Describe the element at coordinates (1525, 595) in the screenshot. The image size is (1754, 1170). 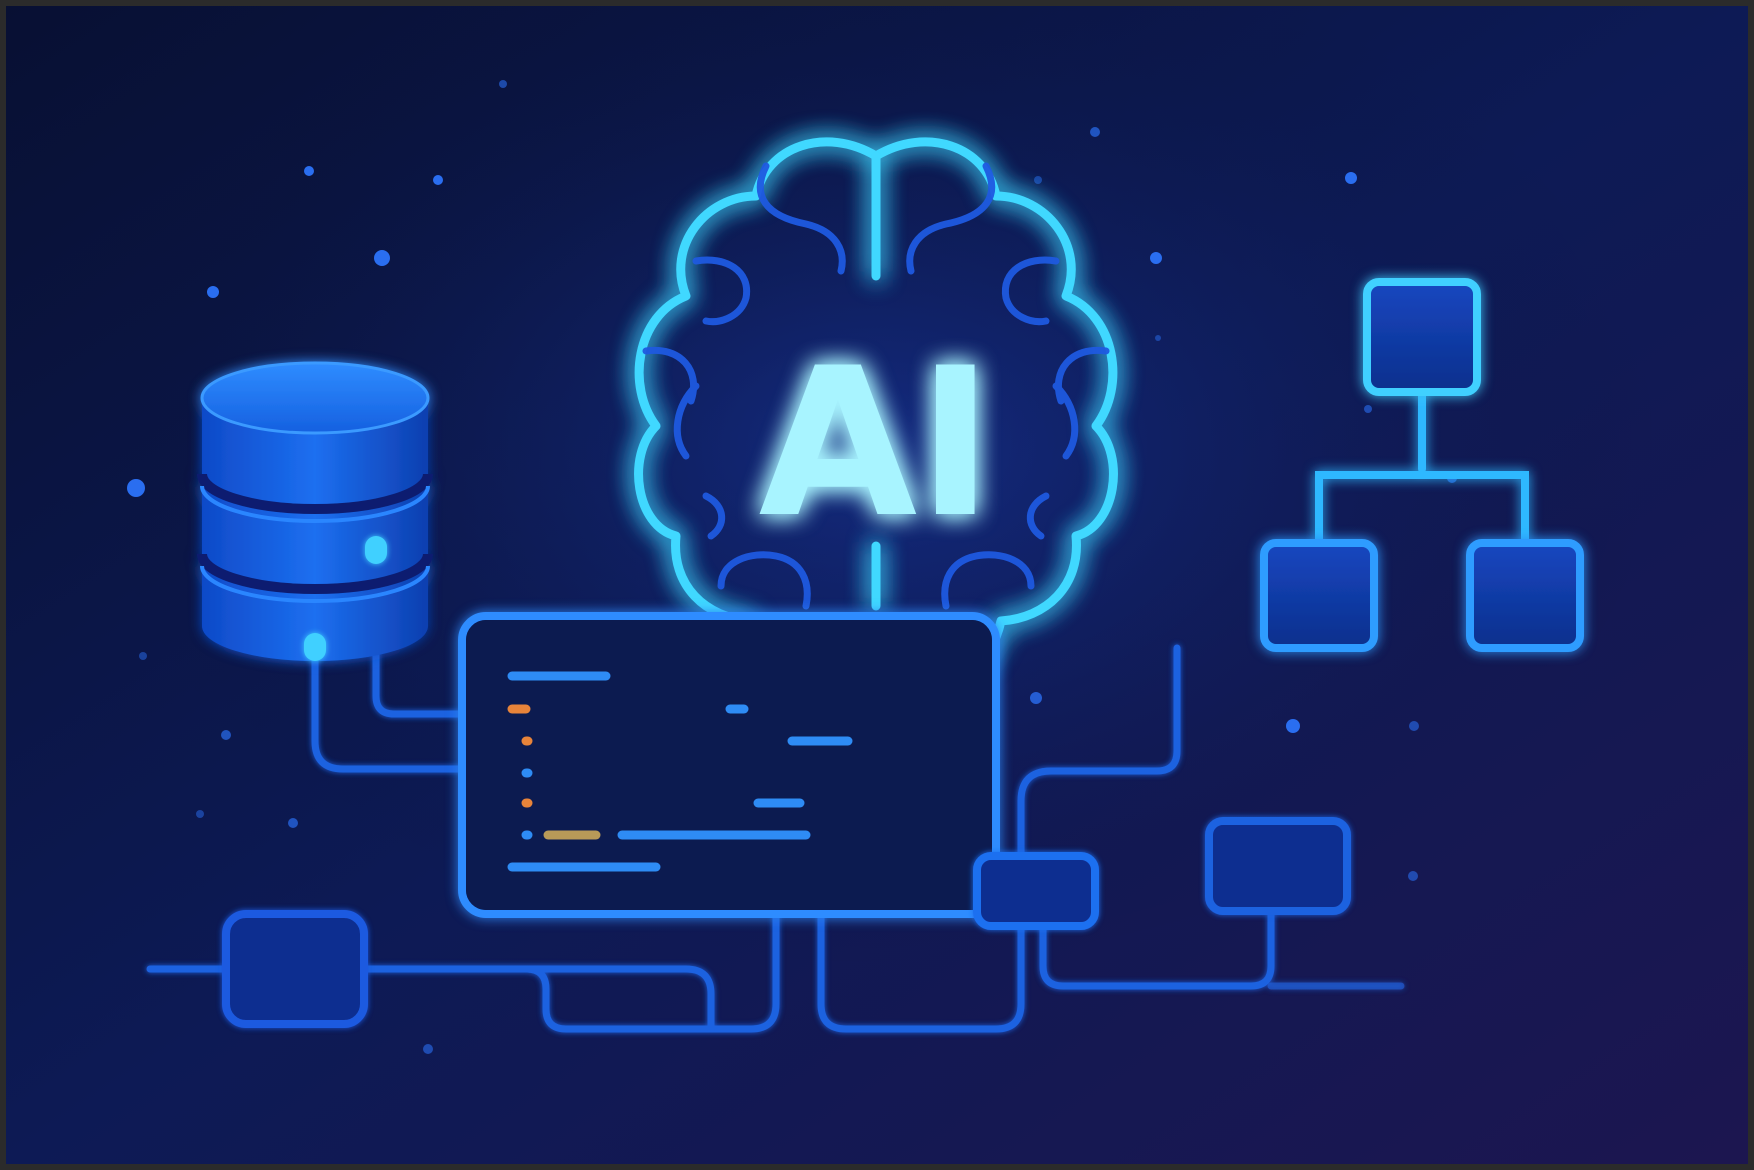
I see `hierarchy-right-node` at that location.